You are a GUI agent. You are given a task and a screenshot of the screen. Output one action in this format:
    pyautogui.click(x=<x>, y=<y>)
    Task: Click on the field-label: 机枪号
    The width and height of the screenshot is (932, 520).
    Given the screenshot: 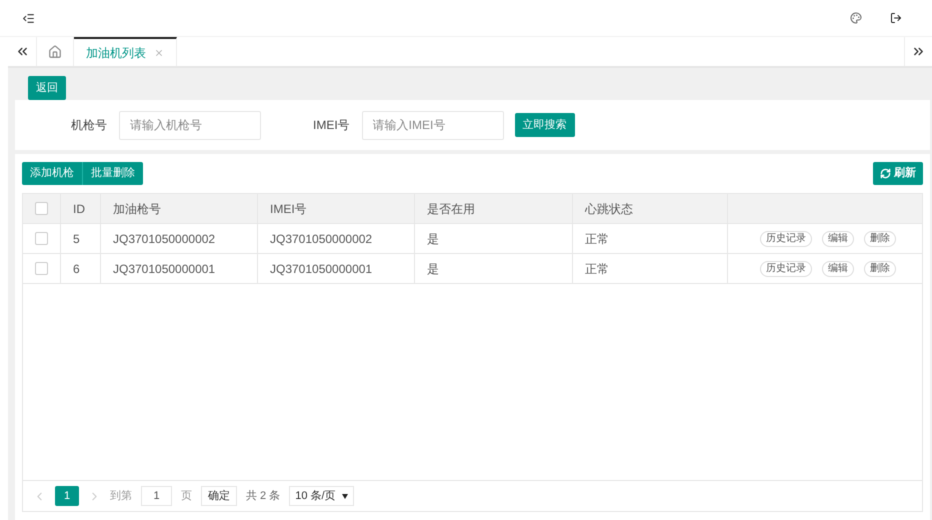 What is the action you would take?
    pyautogui.click(x=89, y=125)
    